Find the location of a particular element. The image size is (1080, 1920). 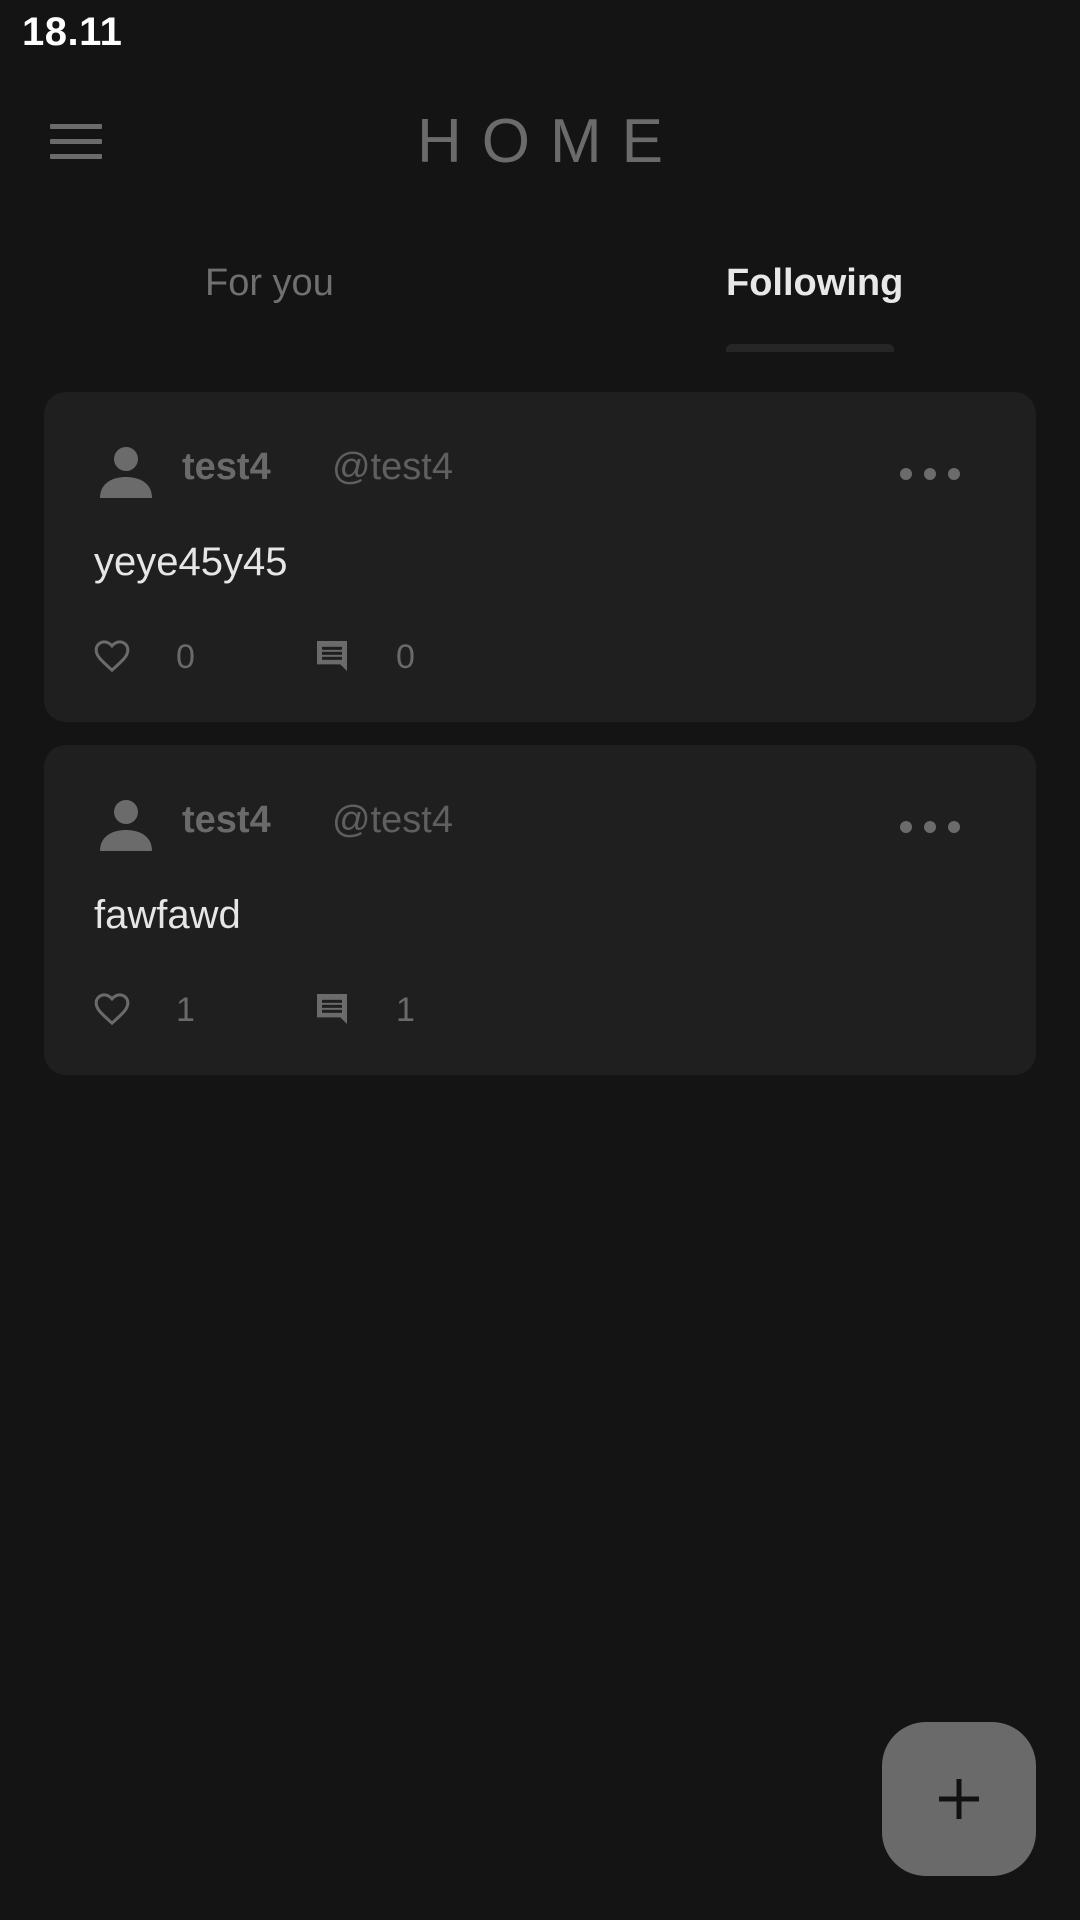

app-bar: HOME is located at coordinates (540, 140).